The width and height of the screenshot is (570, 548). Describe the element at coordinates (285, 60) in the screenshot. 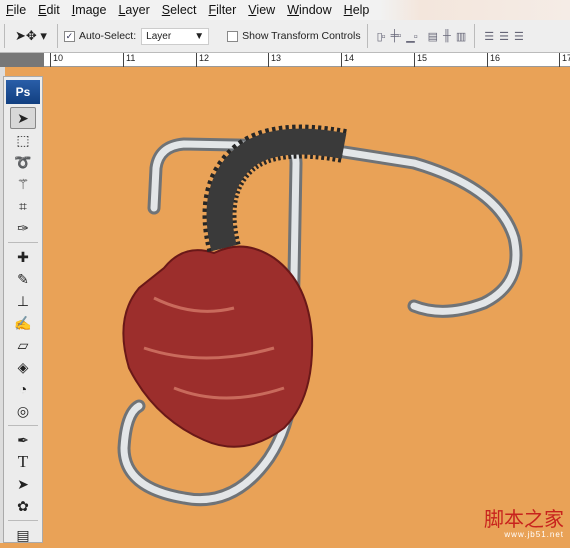

I see `horizontal-ruler: 10 11 12 13 14 15 16 17` at that location.